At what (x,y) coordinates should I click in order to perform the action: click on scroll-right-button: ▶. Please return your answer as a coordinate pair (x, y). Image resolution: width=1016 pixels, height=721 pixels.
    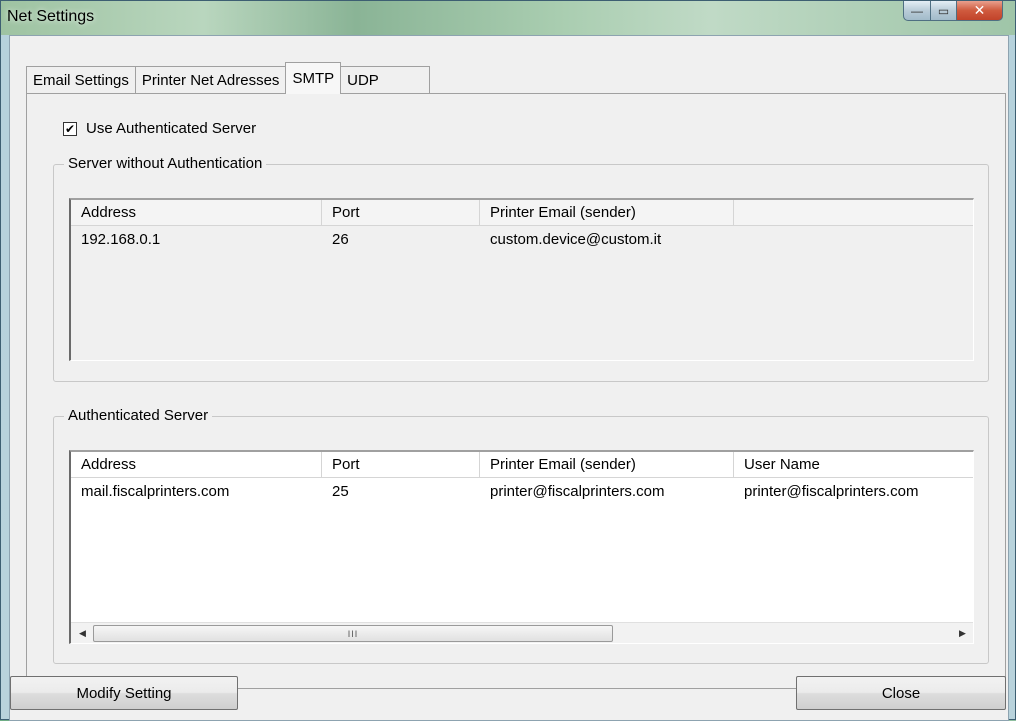
    Looking at the image, I should click on (962, 633).